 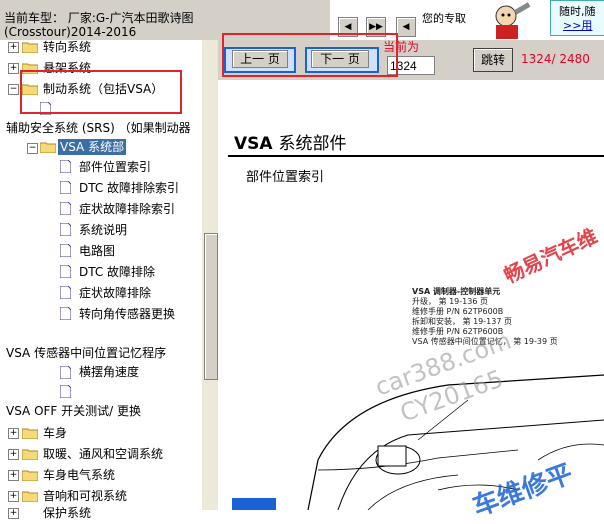 I want to click on tree-item-vsa-sensor-memory: VSA 传感器中间位置记忆程序, so click(x=86, y=353).